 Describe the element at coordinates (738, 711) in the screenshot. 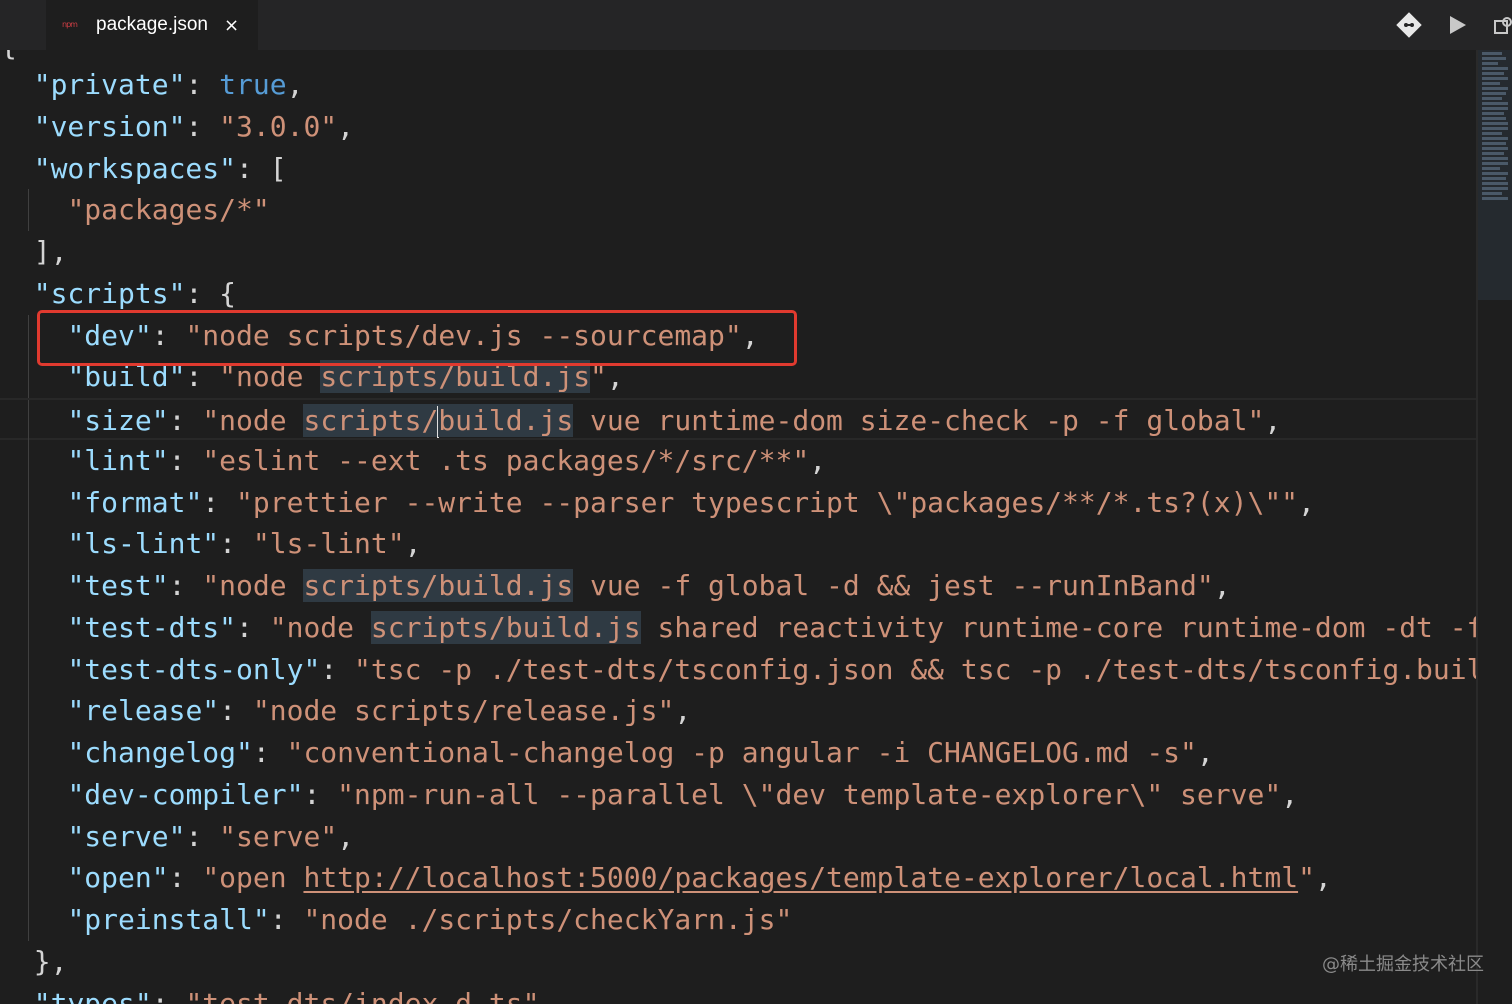

I see `code-line: "release": "node scripts/release.js",` at that location.